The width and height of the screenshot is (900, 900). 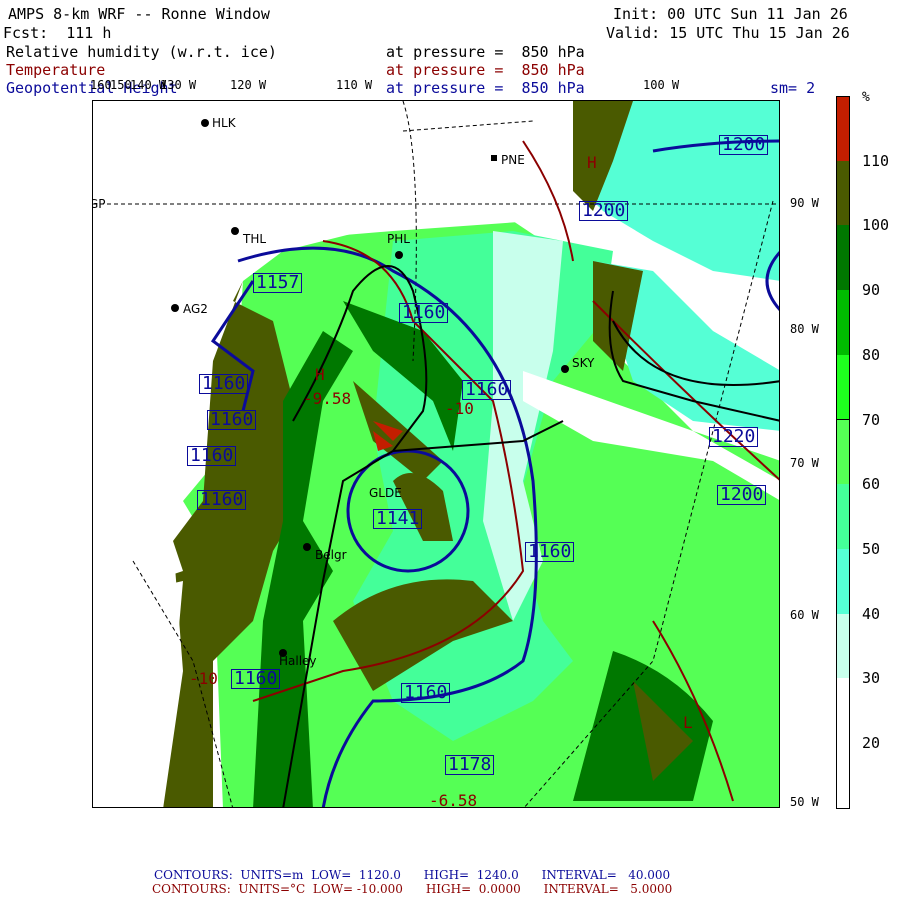 I want to click on station-label: PHL, so click(x=398, y=239).